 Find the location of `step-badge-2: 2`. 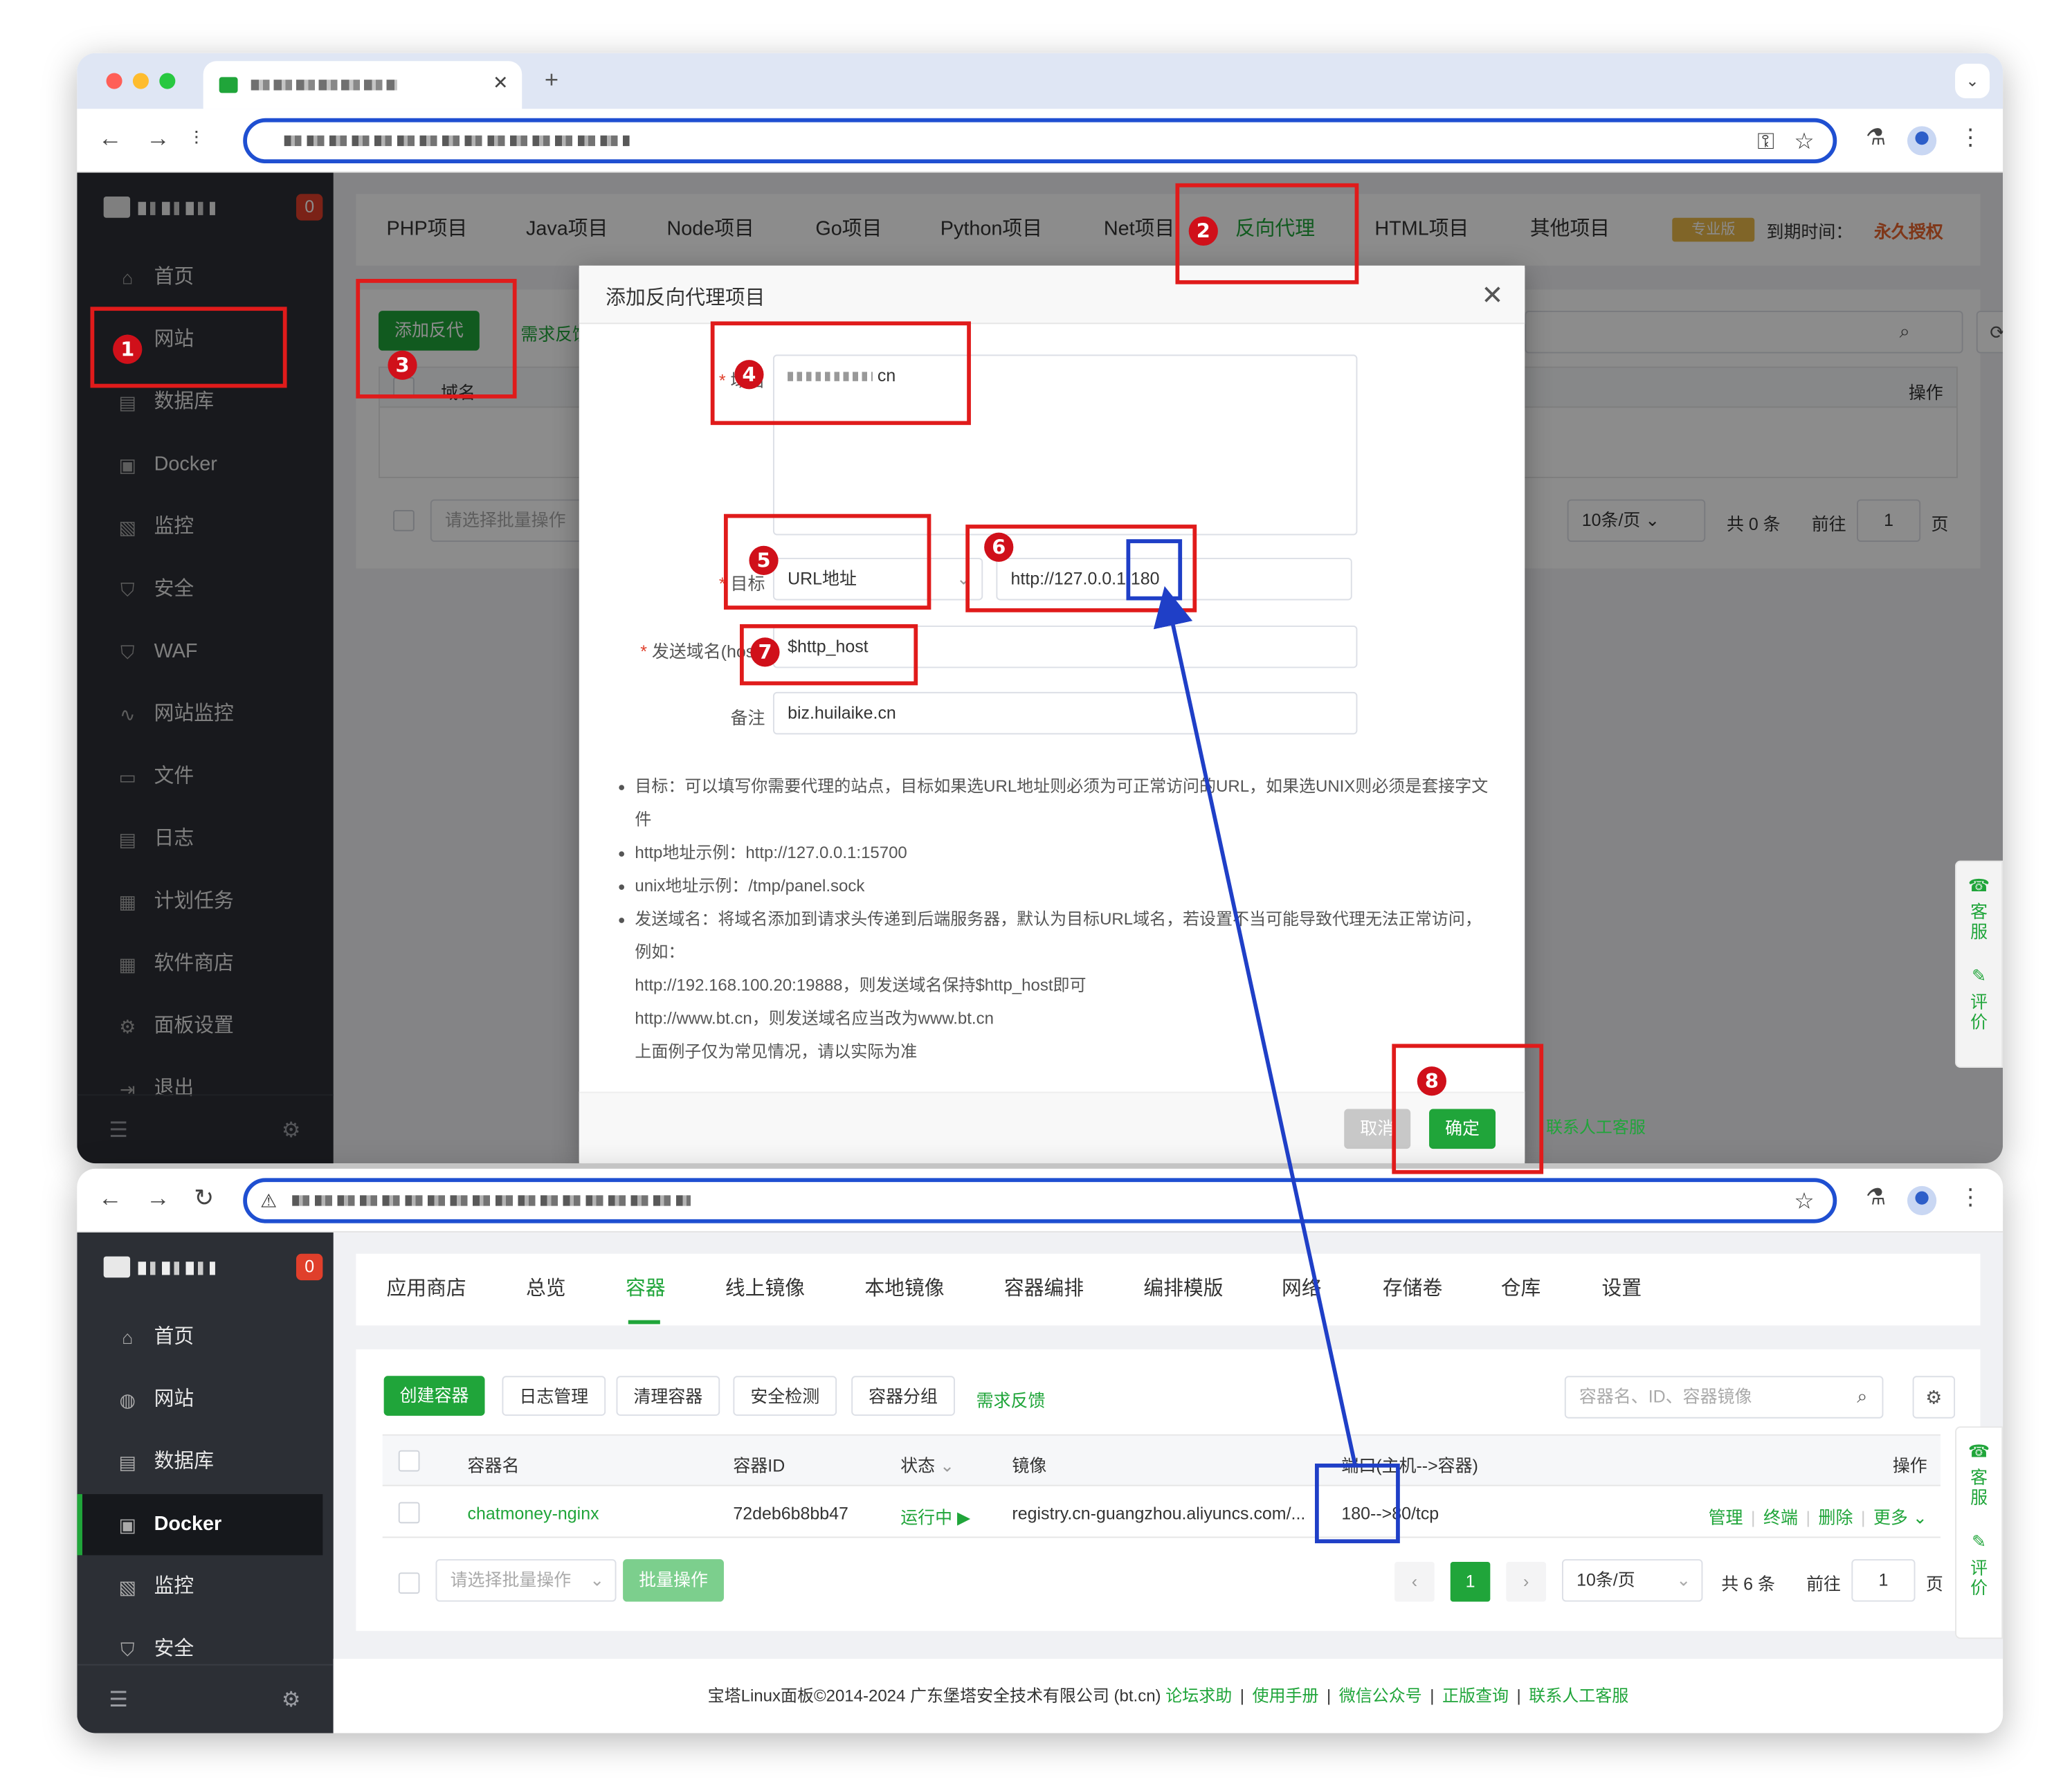

step-badge-2: 2 is located at coordinates (1203, 231).